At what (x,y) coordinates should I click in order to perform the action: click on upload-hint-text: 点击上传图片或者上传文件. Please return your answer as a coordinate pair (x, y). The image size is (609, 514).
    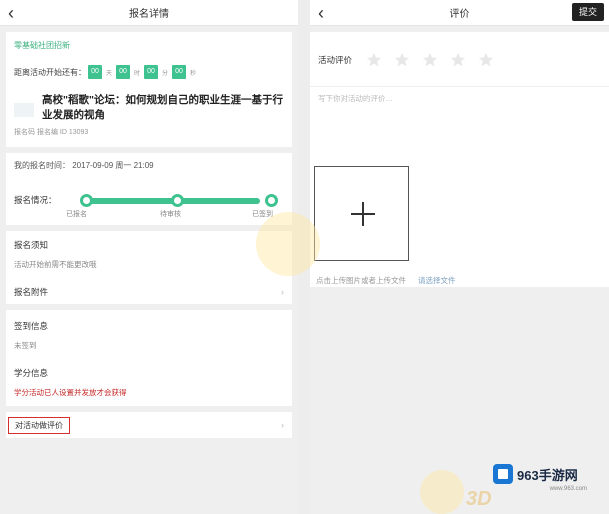
    Looking at the image, I should click on (361, 280).